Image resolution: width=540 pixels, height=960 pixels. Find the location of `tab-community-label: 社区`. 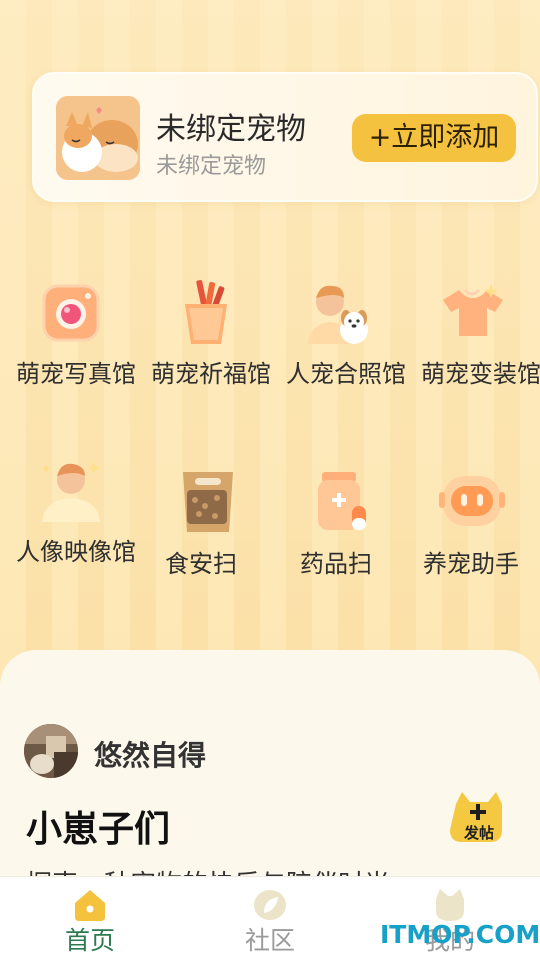

tab-community-label: 社区 is located at coordinates (269, 940).